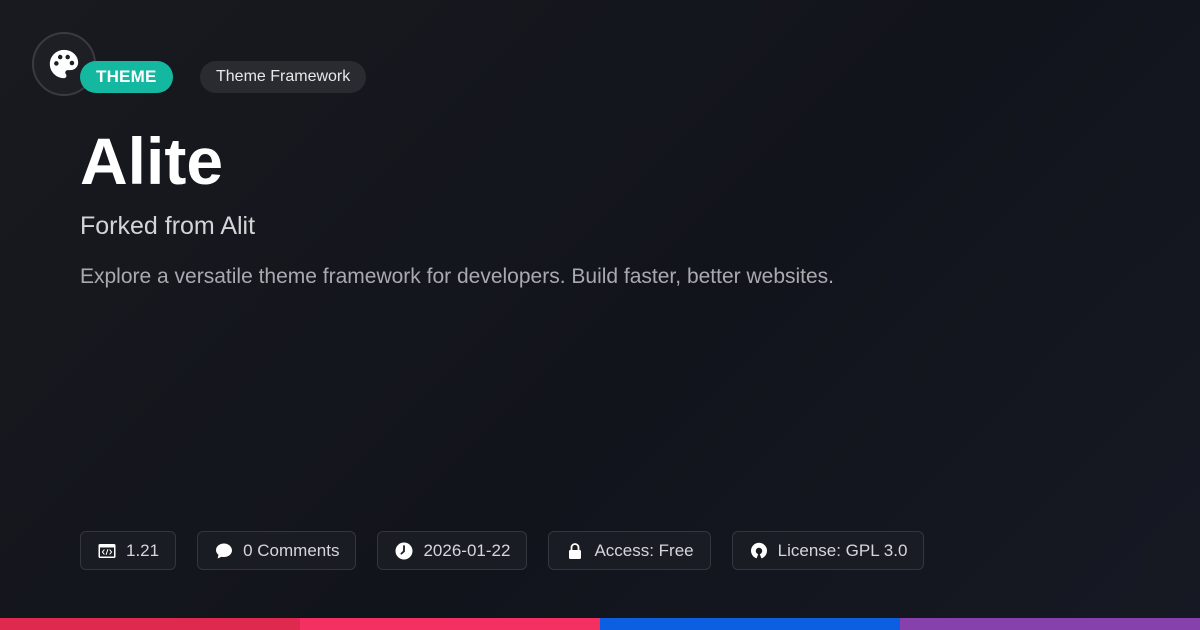 Image resolution: width=1200 pixels, height=630 pixels. I want to click on version-badge: 1.21, so click(128, 550).